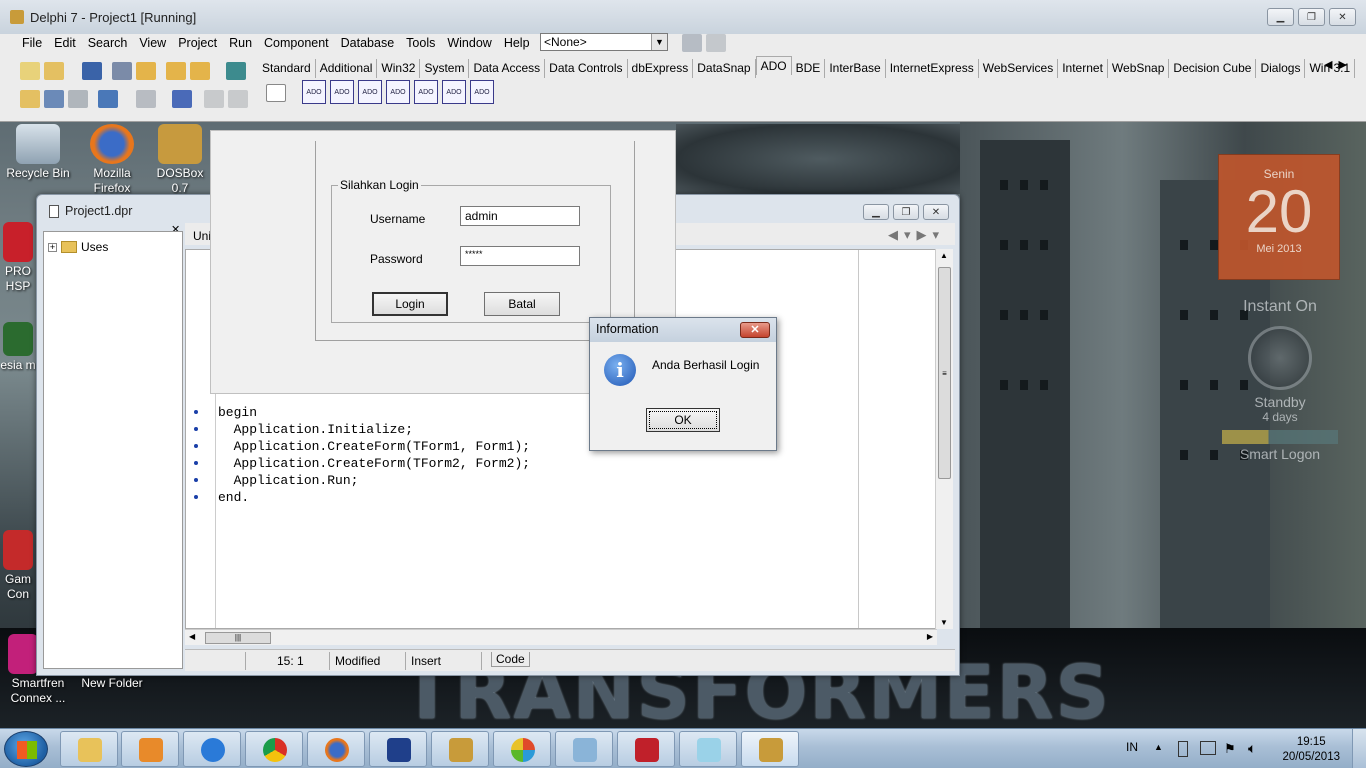 Image resolution: width=1366 pixels, height=768 pixels. What do you see at coordinates (1328, 64) in the screenshot?
I see `chevron-left-icon: ◀` at bounding box center [1328, 64].